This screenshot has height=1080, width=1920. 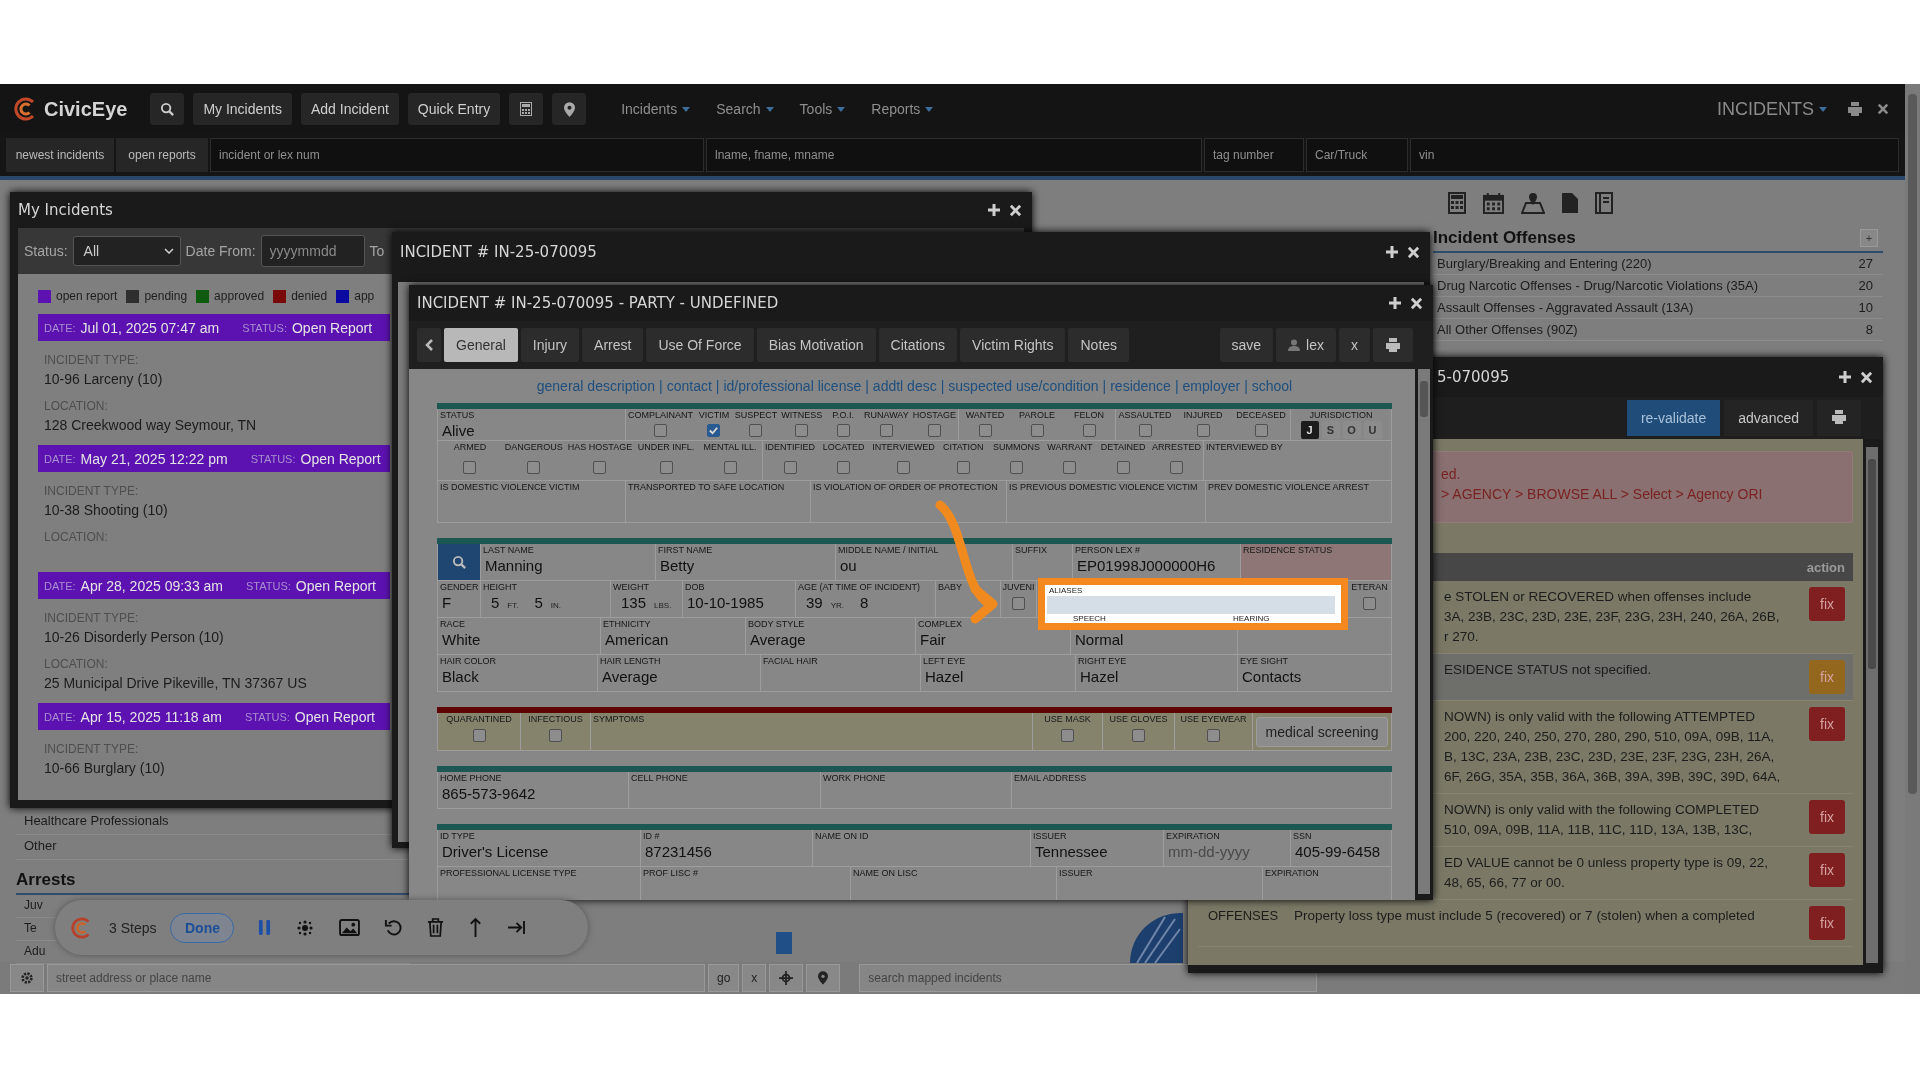 I want to click on incident-header: DATE: May 21, 2025 12:22 pm STATUS: Open Report, so click(x=214, y=458).